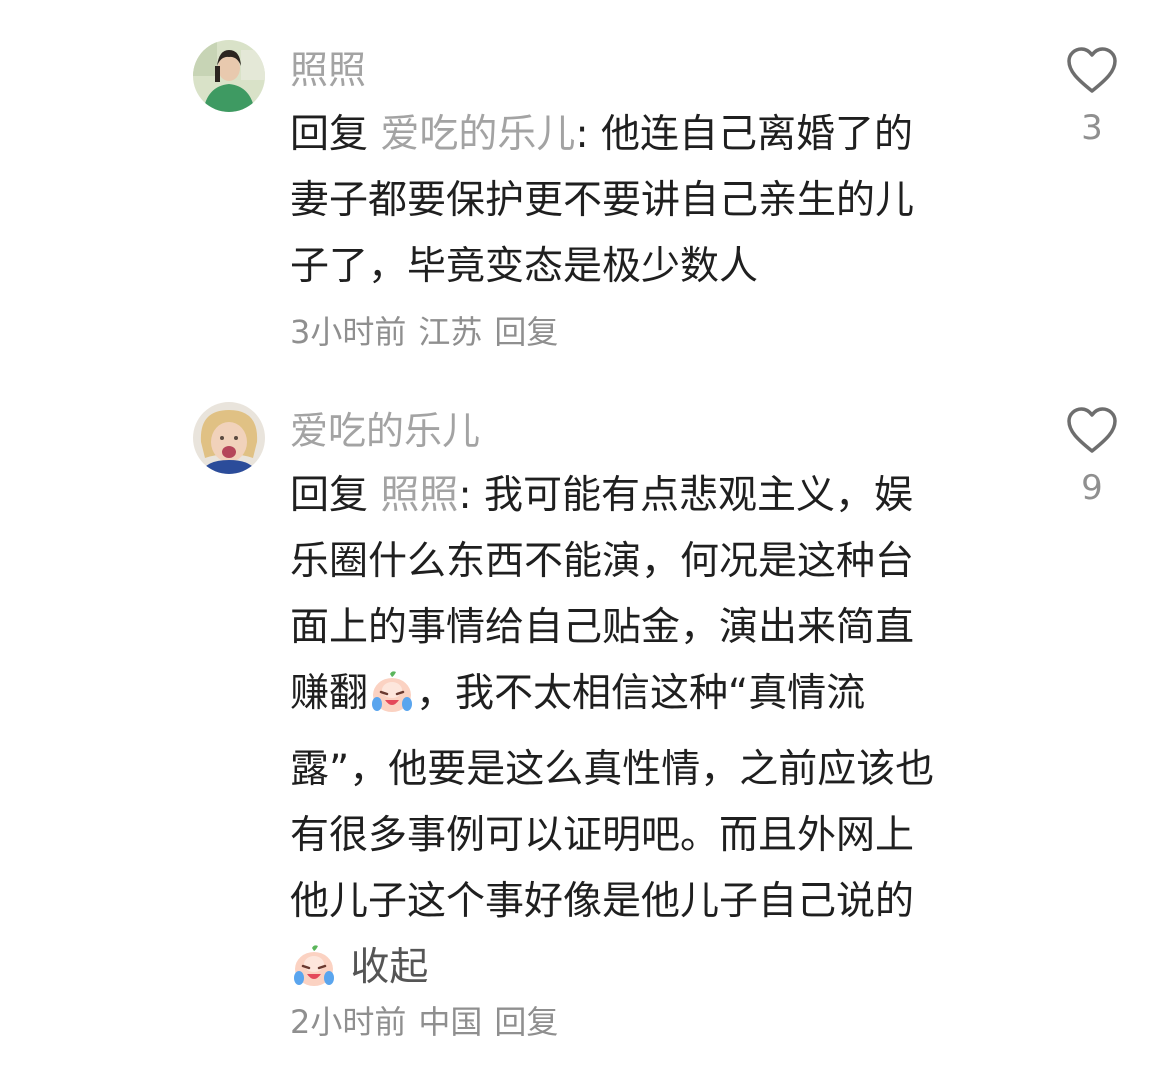 This screenshot has width=1170, height=1072. I want to click on avatar-woman-green-image, so click(229, 76).